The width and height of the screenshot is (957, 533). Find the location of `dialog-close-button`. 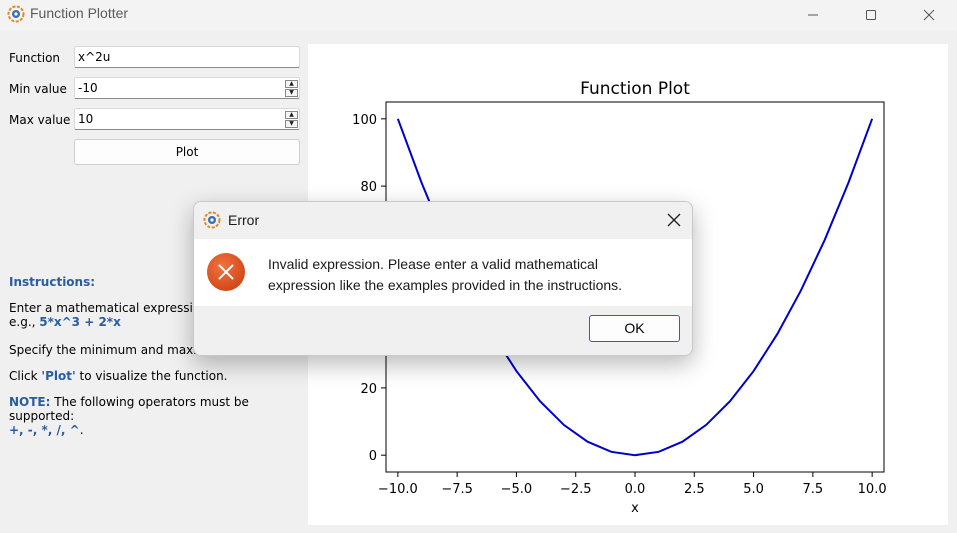

dialog-close-button is located at coordinates (674, 220).